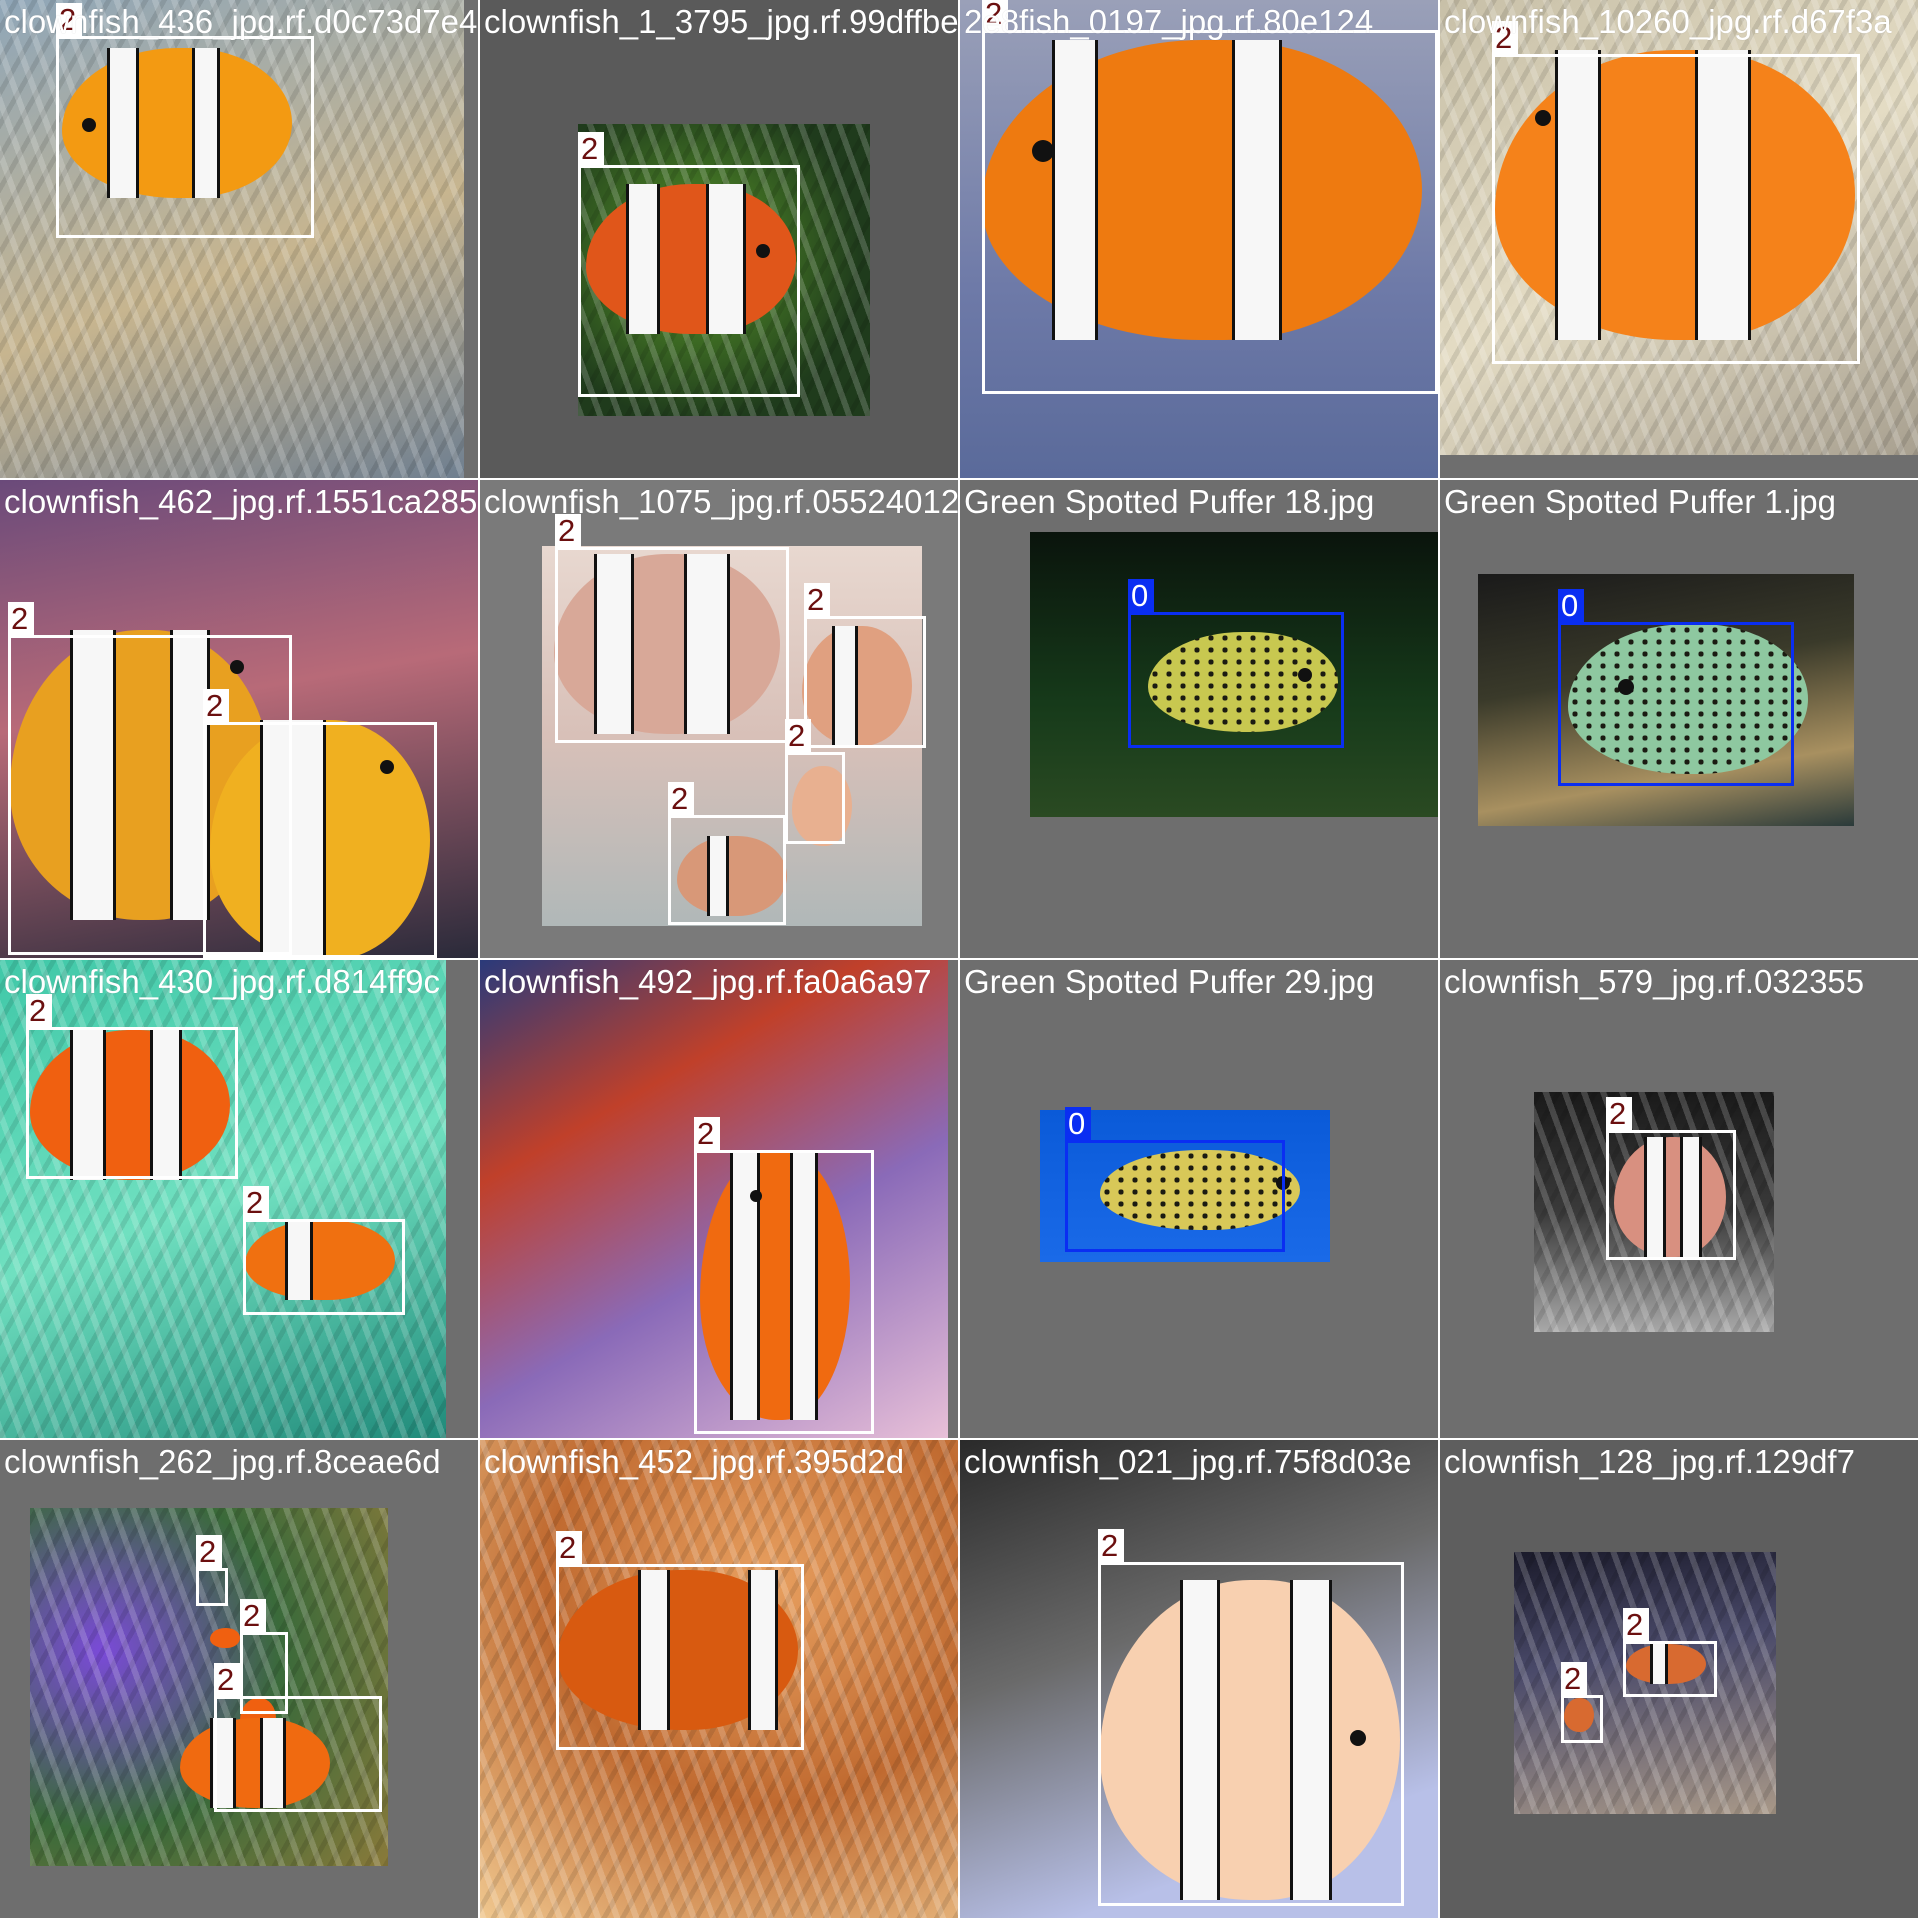 The width and height of the screenshot is (1920, 1920). Describe the element at coordinates (239, 1199) in the screenshot. I see `image-tile: 2 2 clownfish_430_jpg.rf.d814ff9c` at that location.